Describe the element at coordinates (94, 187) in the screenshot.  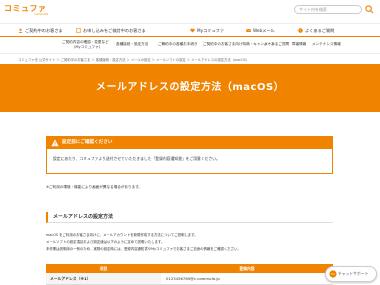
I see `environment-note: ※ご利用の環境・機能により画面が異なる場合があります。` at that location.